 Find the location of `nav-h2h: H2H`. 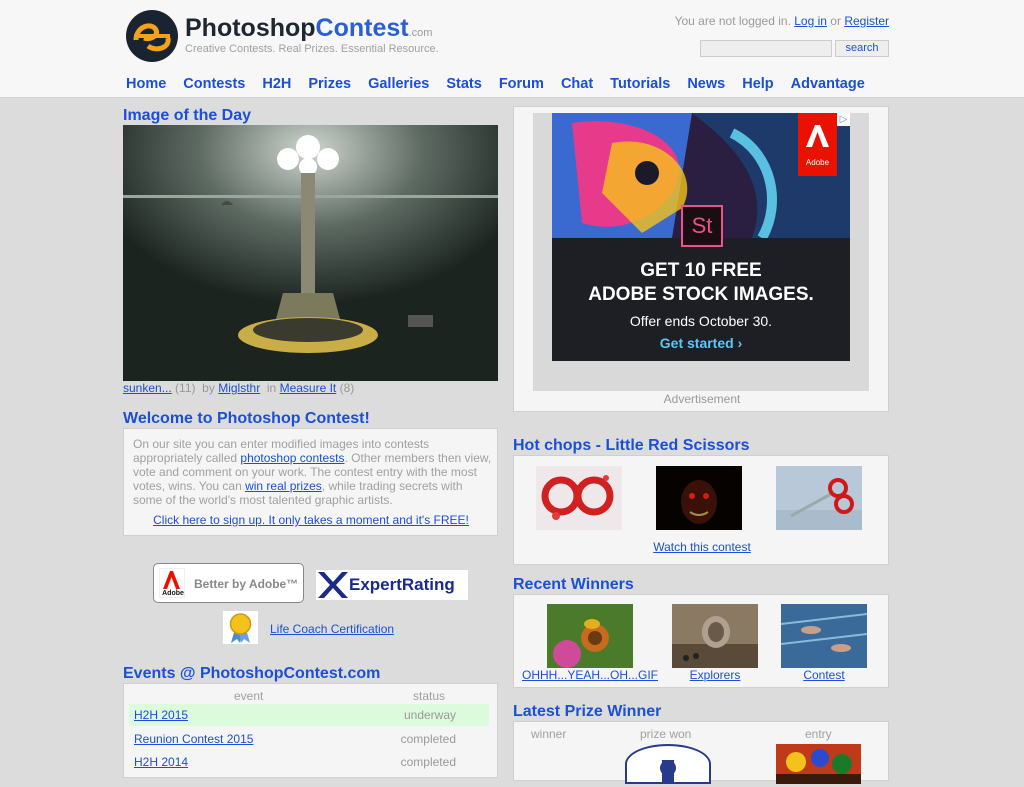

nav-h2h: H2H is located at coordinates (276, 84).